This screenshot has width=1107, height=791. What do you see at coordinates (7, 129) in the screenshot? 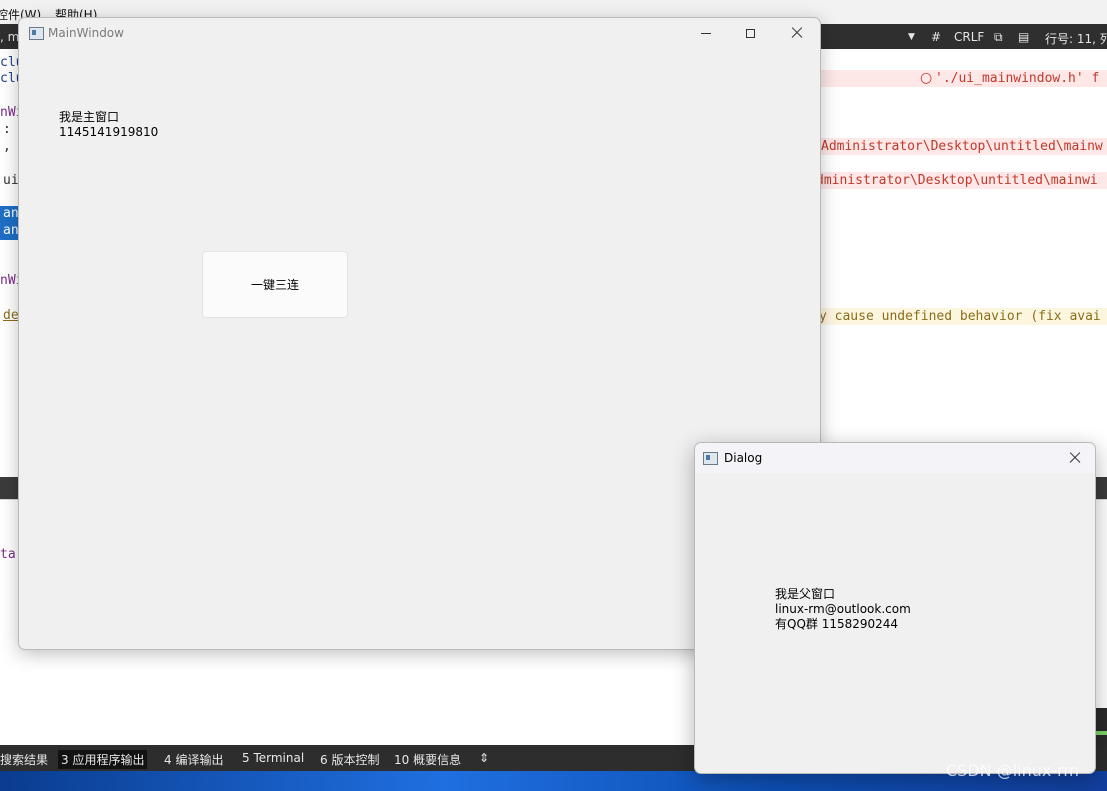
I see `code-line-colon: :` at bounding box center [7, 129].